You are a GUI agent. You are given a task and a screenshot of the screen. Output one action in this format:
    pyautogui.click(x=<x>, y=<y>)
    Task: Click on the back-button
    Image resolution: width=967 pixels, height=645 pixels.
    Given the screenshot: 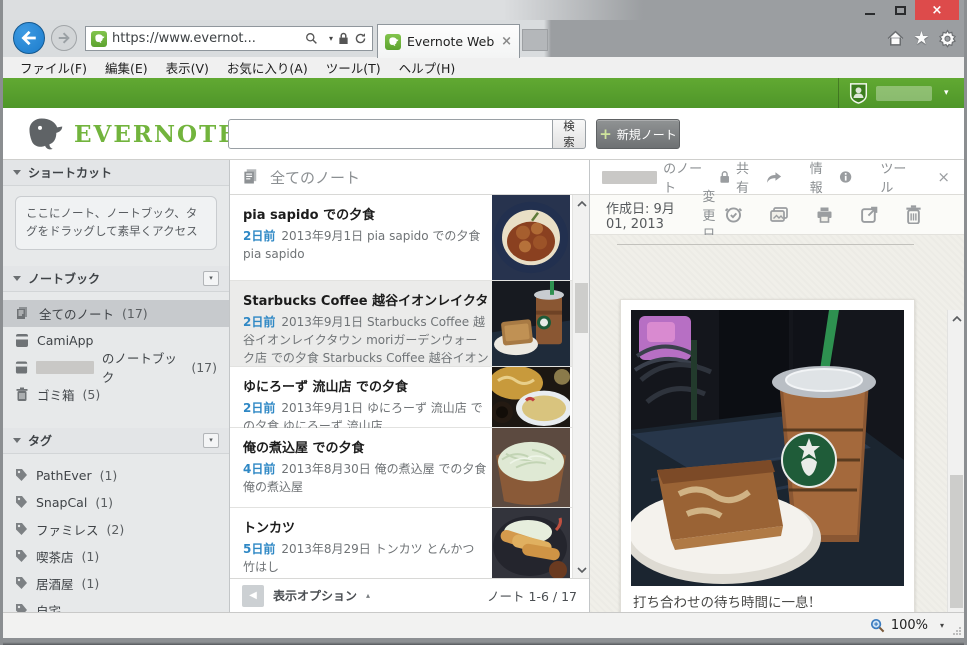 What is the action you would take?
    pyautogui.click(x=29, y=38)
    